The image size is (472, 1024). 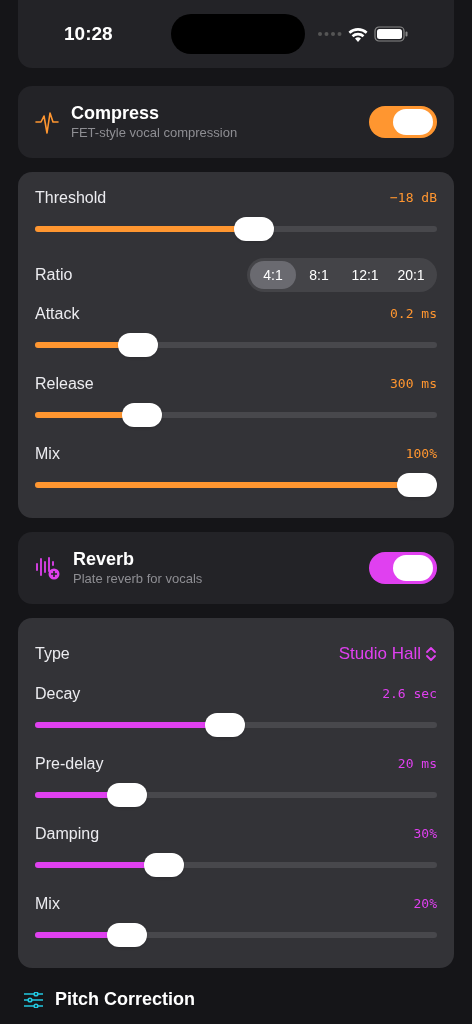 What do you see at coordinates (330, 34) in the screenshot?
I see `signal-dots-icon` at bounding box center [330, 34].